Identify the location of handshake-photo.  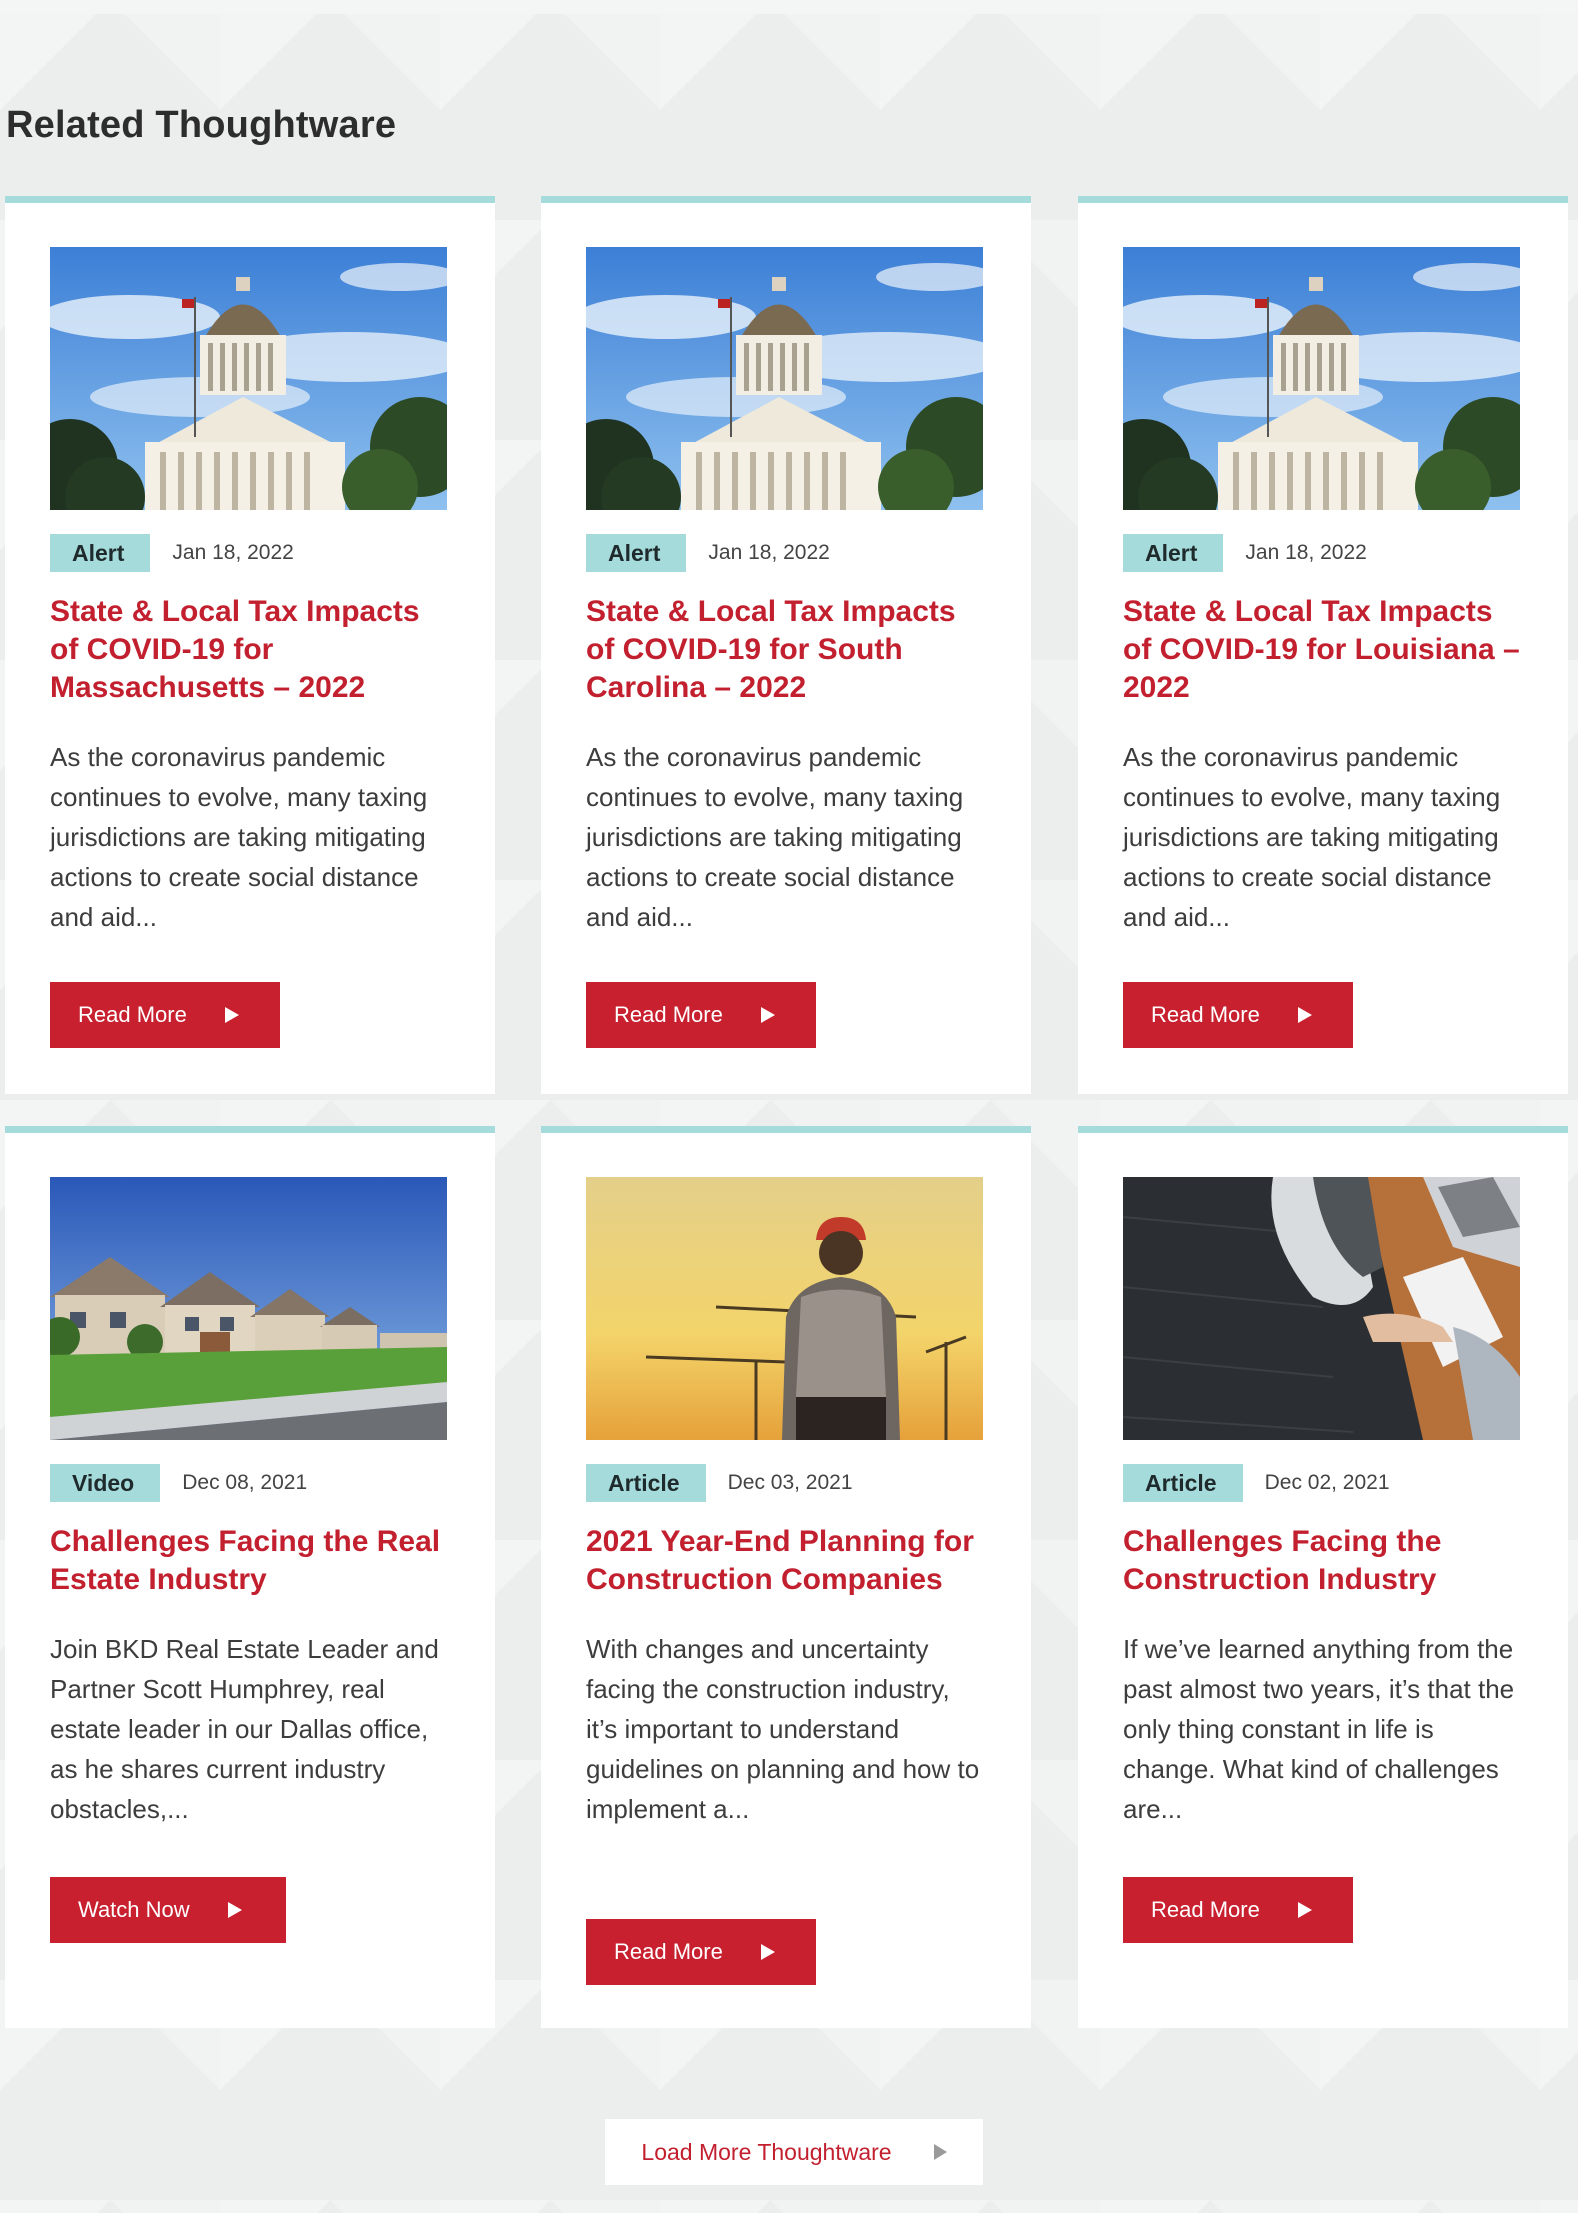
(1321, 1308).